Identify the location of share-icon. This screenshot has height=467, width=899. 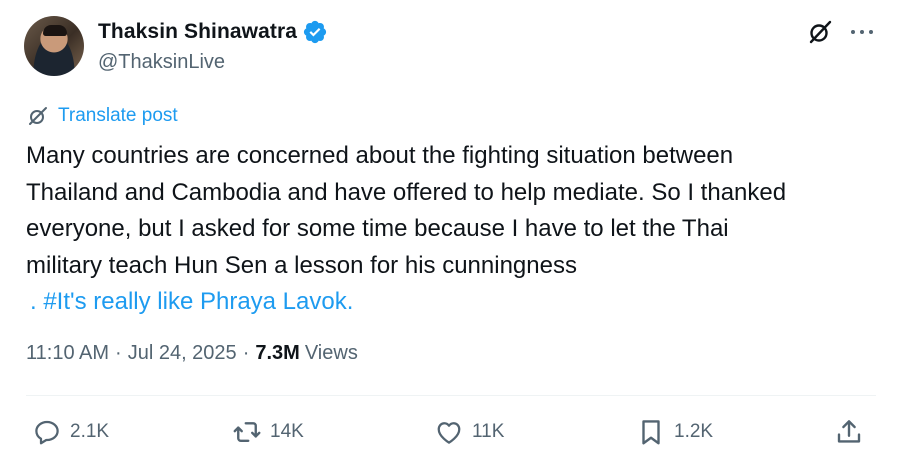
(849, 431).